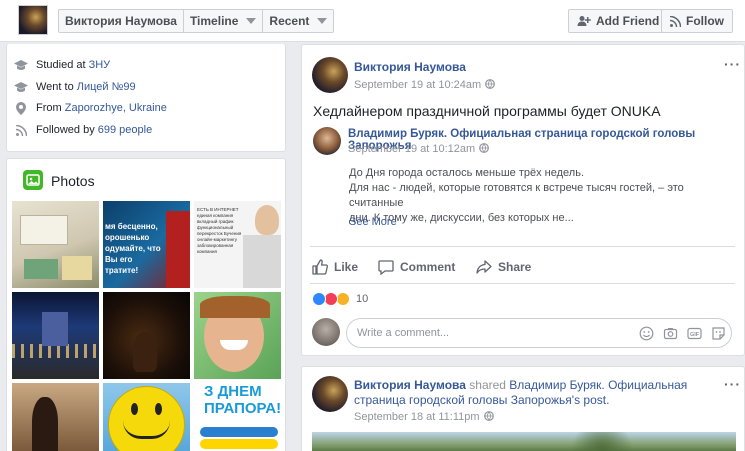 Image resolution: width=745 pixels, height=451 pixels. What do you see at coordinates (670, 335) in the screenshot?
I see `camera-icon` at bounding box center [670, 335].